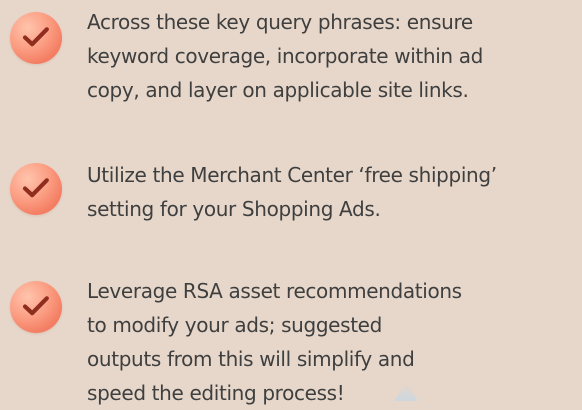 The width and height of the screenshot is (582, 410). Describe the element at coordinates (274, 291) in the screenshot. I see `item-text-line: Leverage RSA asset recommendations` at that location.